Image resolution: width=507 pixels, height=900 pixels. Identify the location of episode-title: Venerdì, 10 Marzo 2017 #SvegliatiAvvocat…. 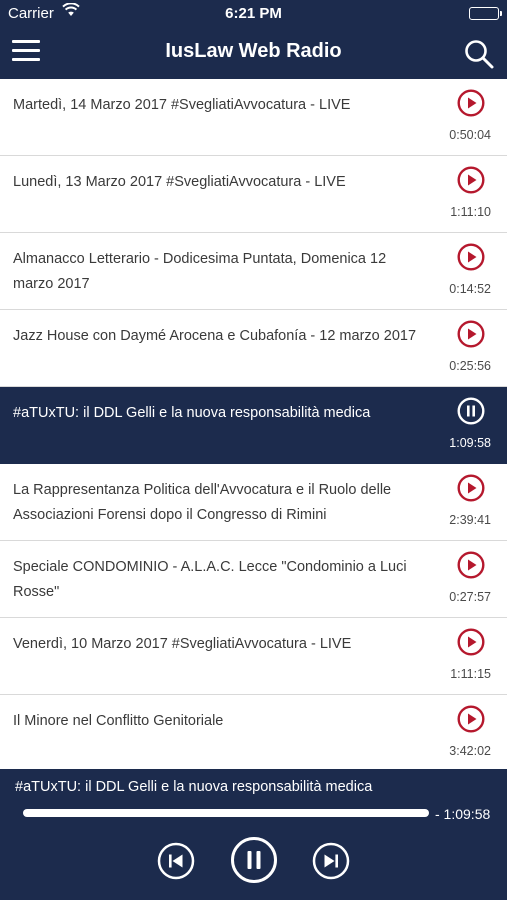
(182, 644).